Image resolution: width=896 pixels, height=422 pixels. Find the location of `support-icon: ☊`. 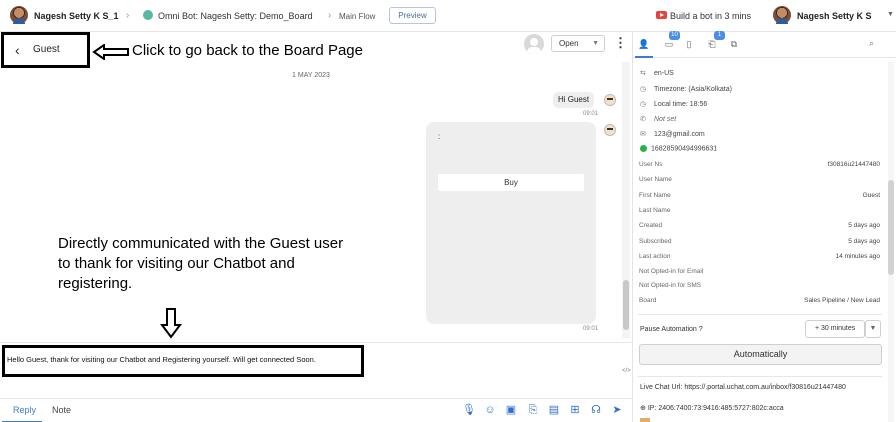

support-icon: ☊ is located at coordinates (596, 410).